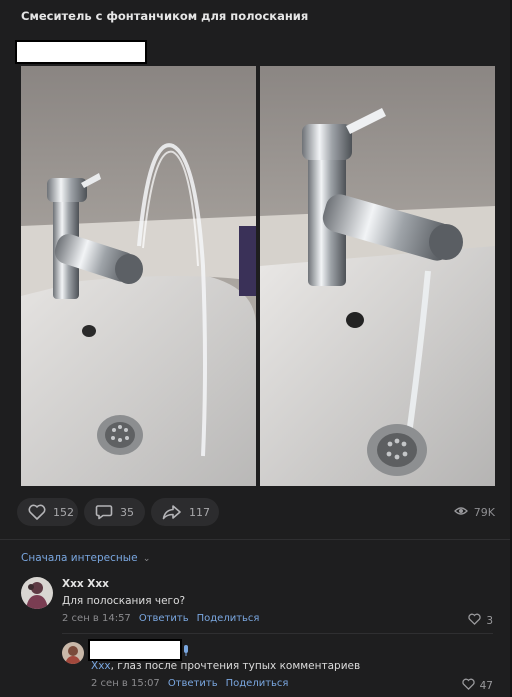  I want to click on like-button: 152, so click(47, 512).